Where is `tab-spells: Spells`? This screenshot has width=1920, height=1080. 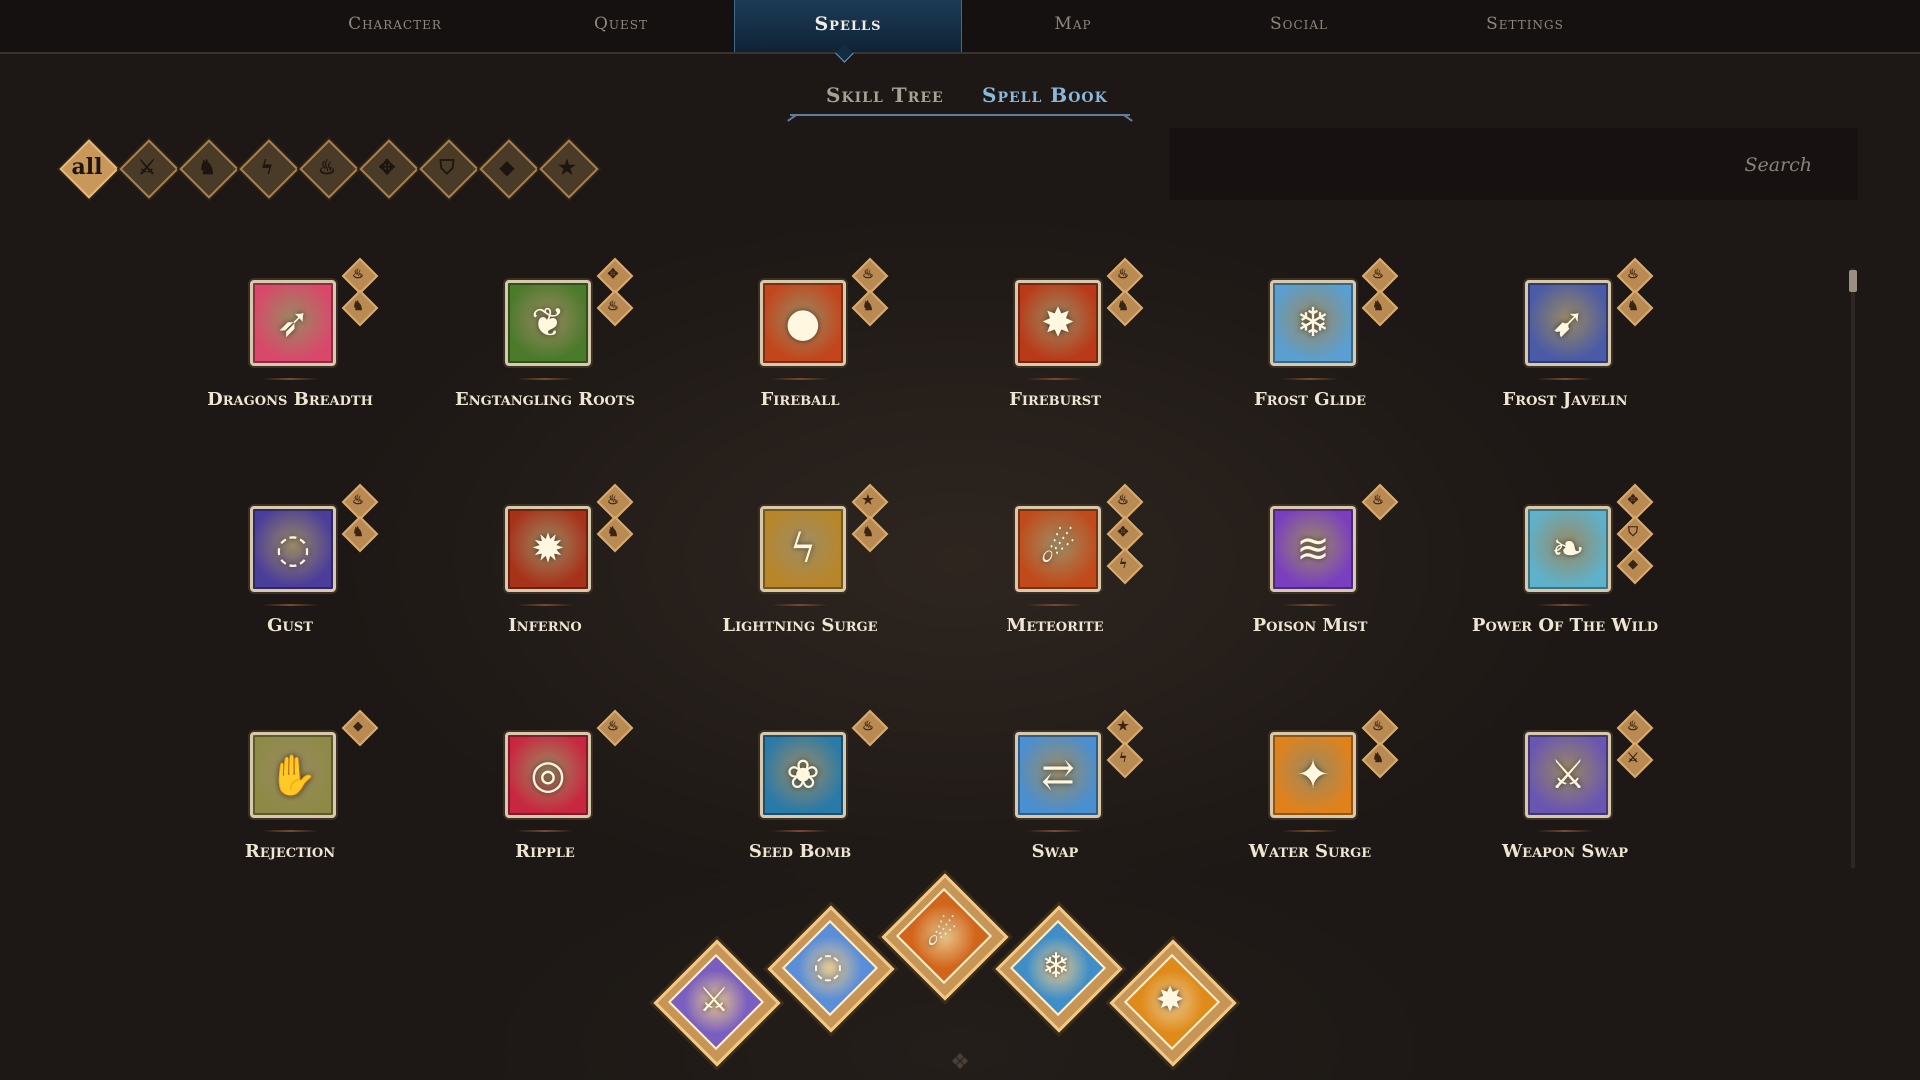
tab-spells: Spells is located at coordinates (848, 26).